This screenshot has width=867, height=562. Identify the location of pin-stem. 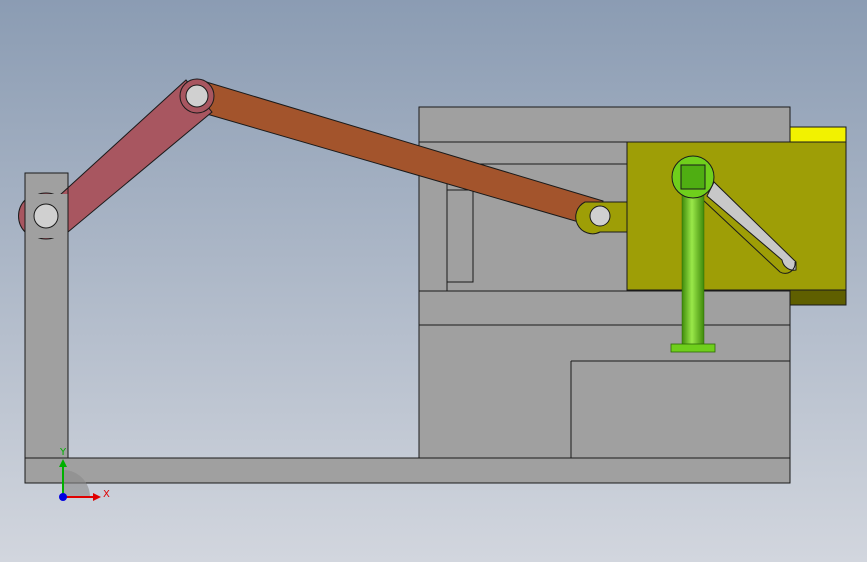
(693, 267).